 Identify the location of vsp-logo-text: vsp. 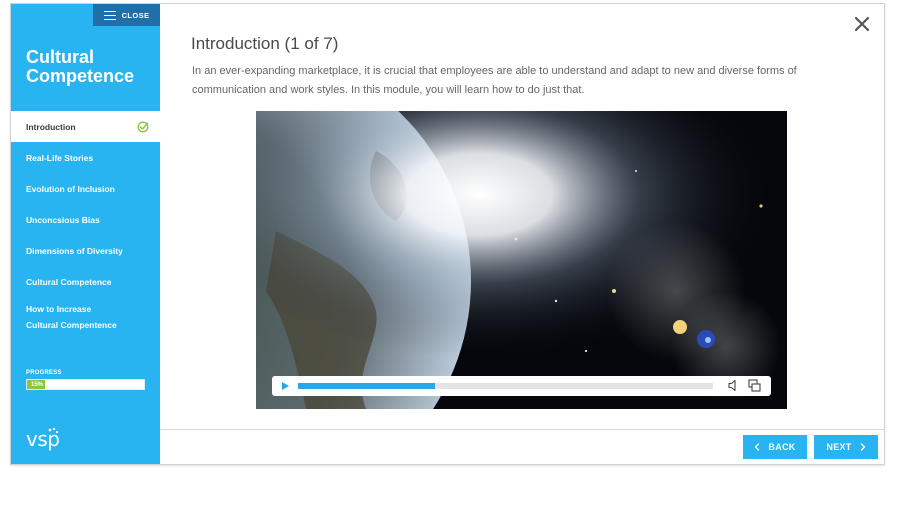
(42, 439).